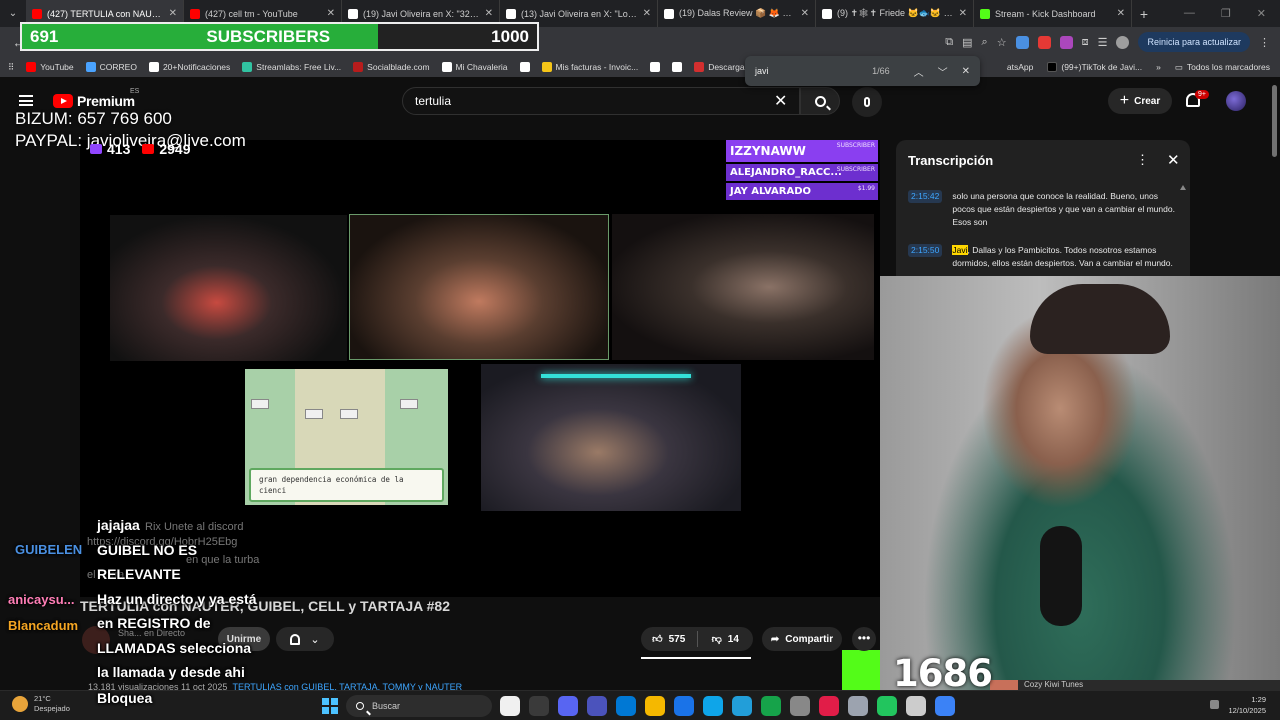 The image size is (1280, 720). What do you see at coordinates (820, 101) in the screenshot?
I see `search-button` at bounding box center [820, 101].